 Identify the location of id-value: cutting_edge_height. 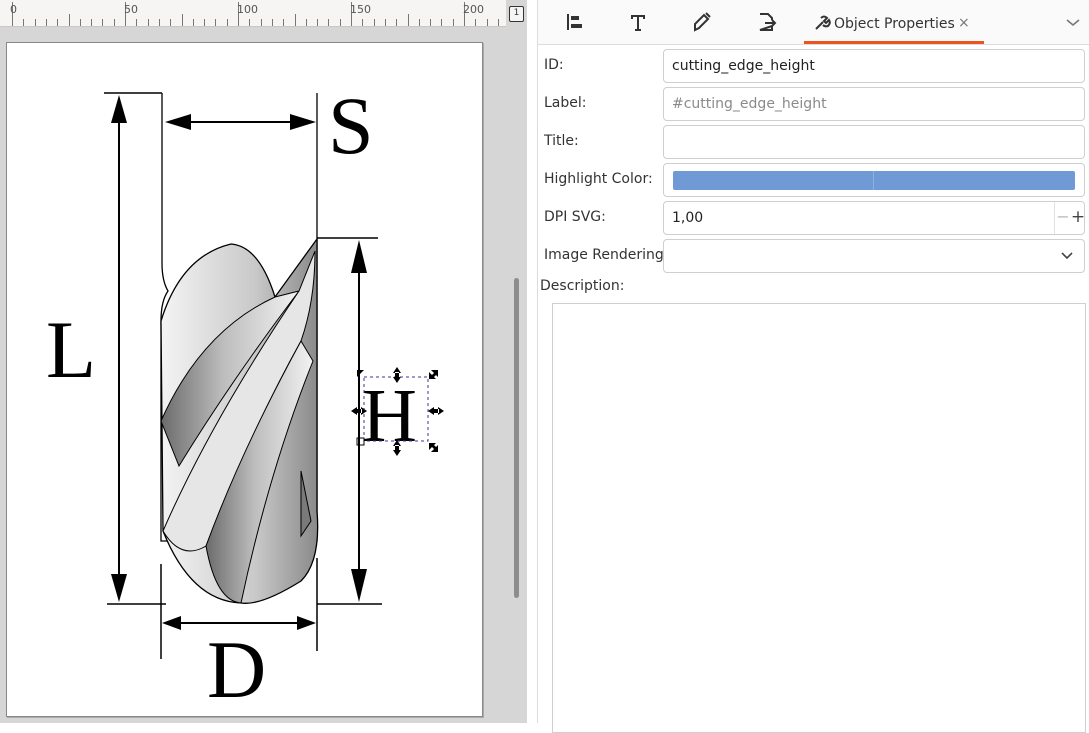
(743, 66).